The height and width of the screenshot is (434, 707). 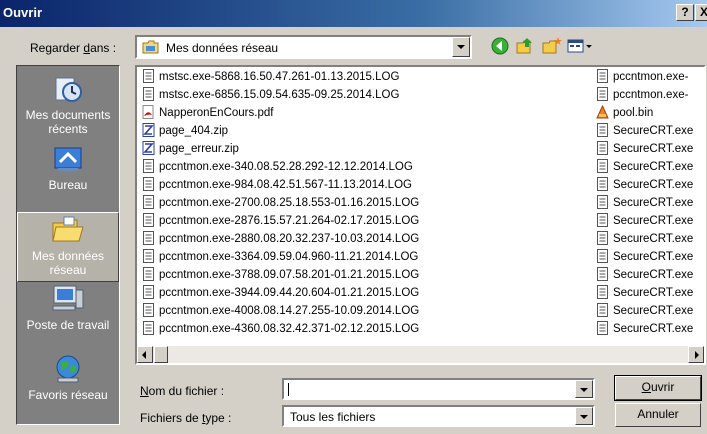 What do you see at coordinates (581, 46) in the screenshot?
I see `view-menu-icon` at bounding box center [581, 46].